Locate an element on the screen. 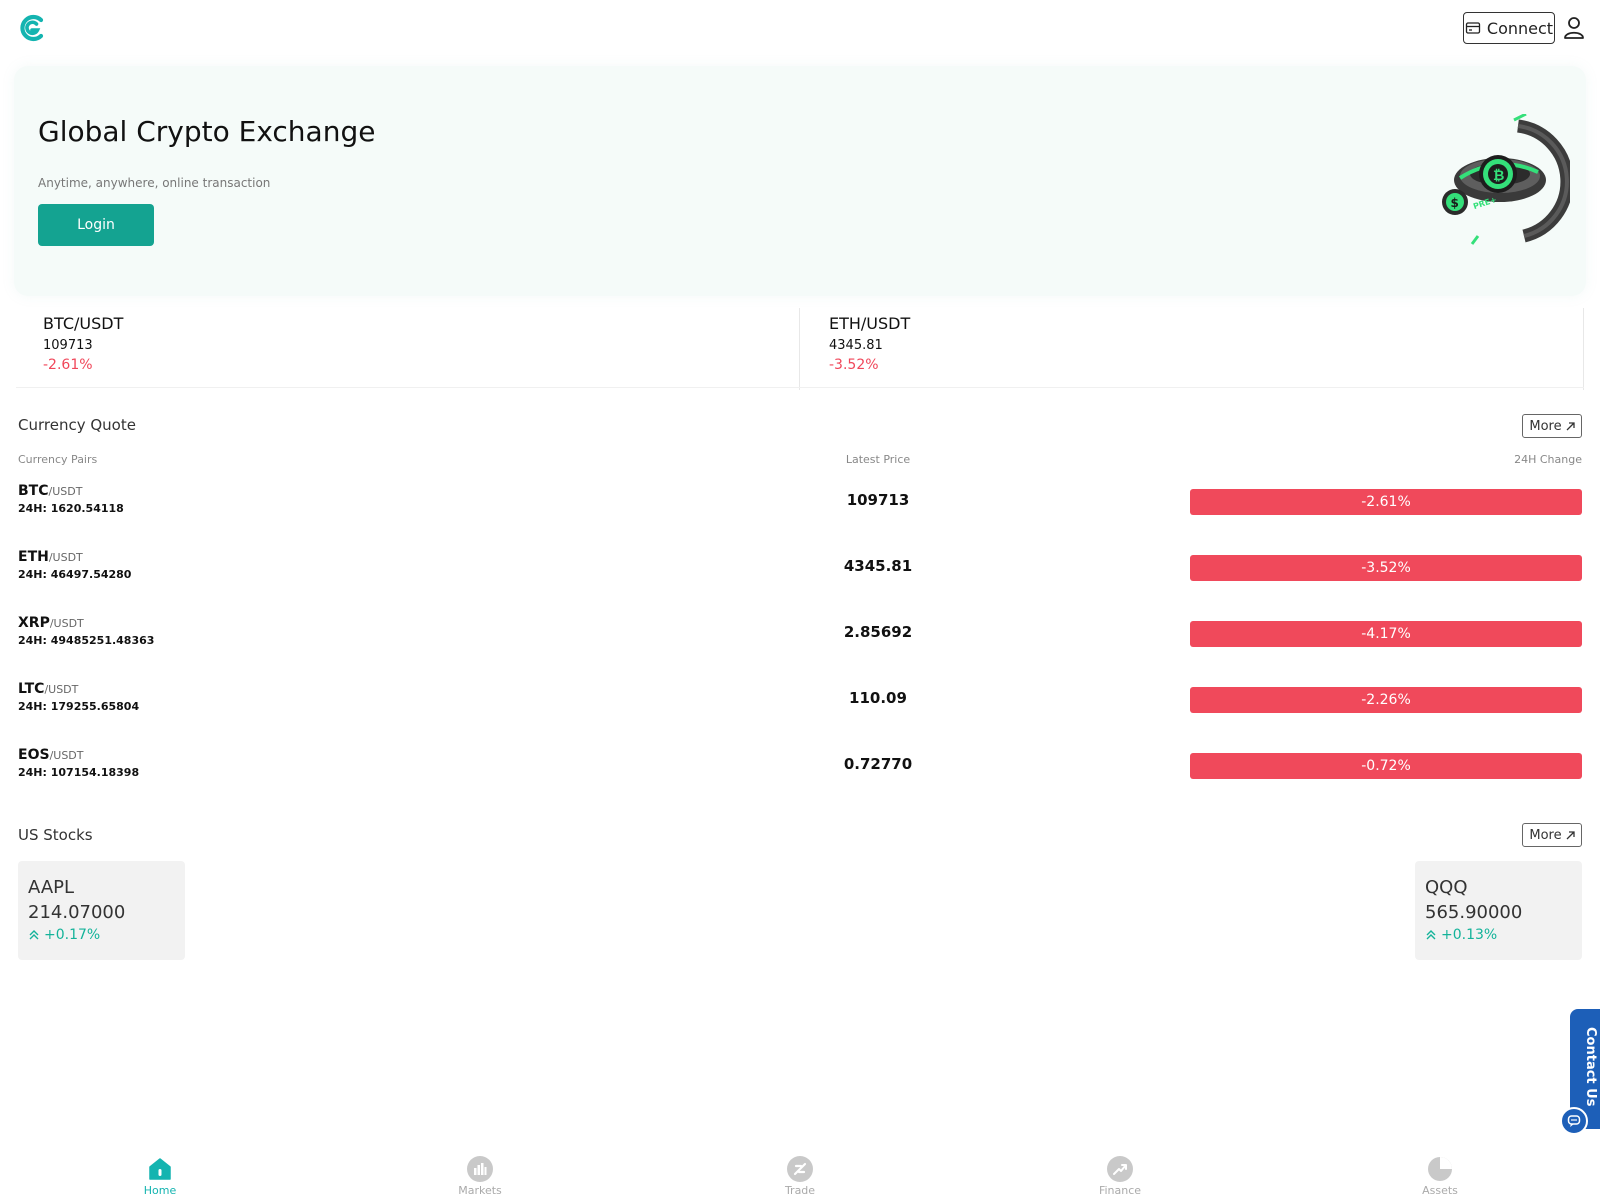 The height and width of the screenshot is (1200, 1600). quote-symbol: BTC/USDT is located at coordinates (50, 491).